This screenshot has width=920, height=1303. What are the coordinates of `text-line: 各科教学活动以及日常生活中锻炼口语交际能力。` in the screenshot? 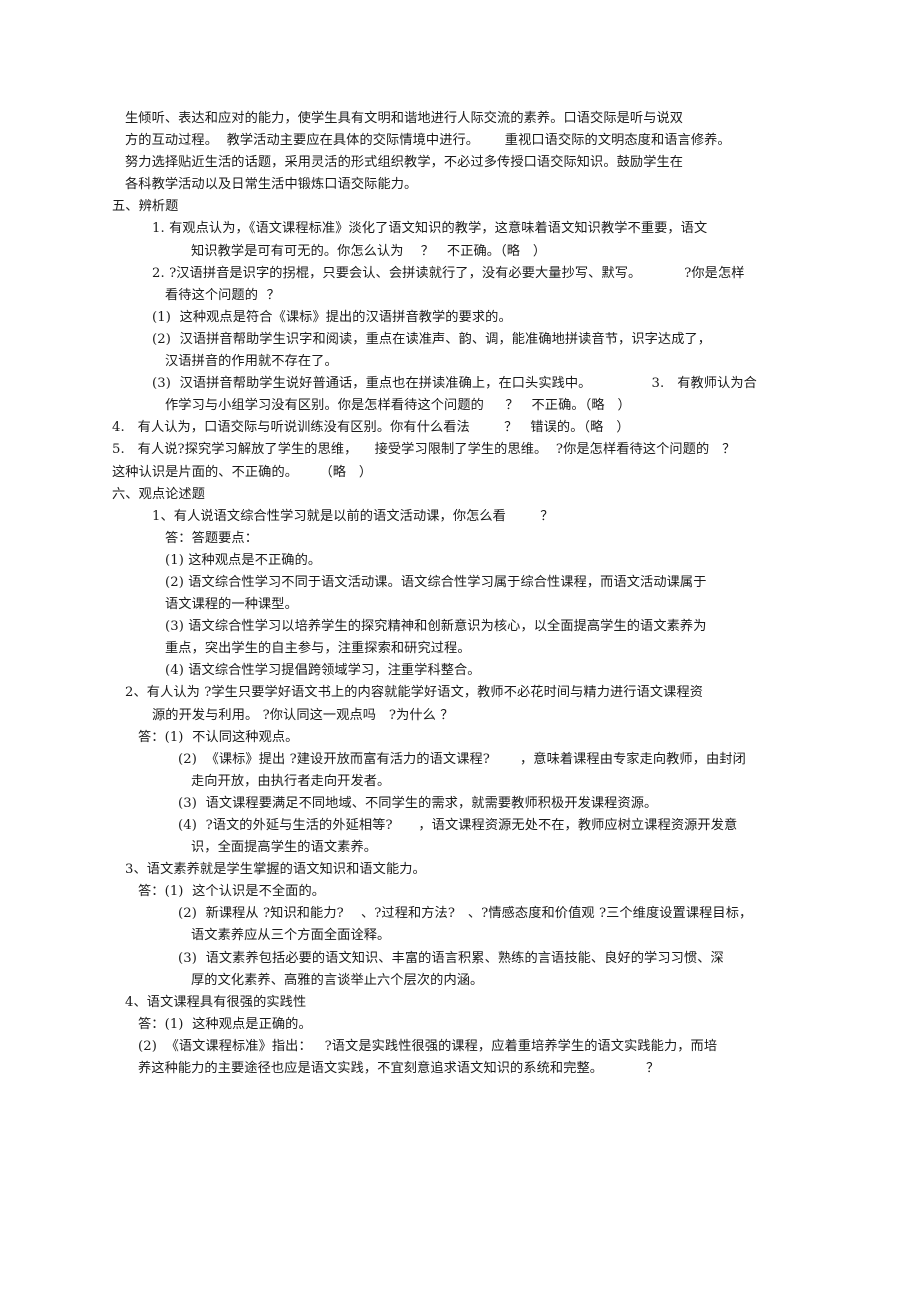 It's located at (271, 185).